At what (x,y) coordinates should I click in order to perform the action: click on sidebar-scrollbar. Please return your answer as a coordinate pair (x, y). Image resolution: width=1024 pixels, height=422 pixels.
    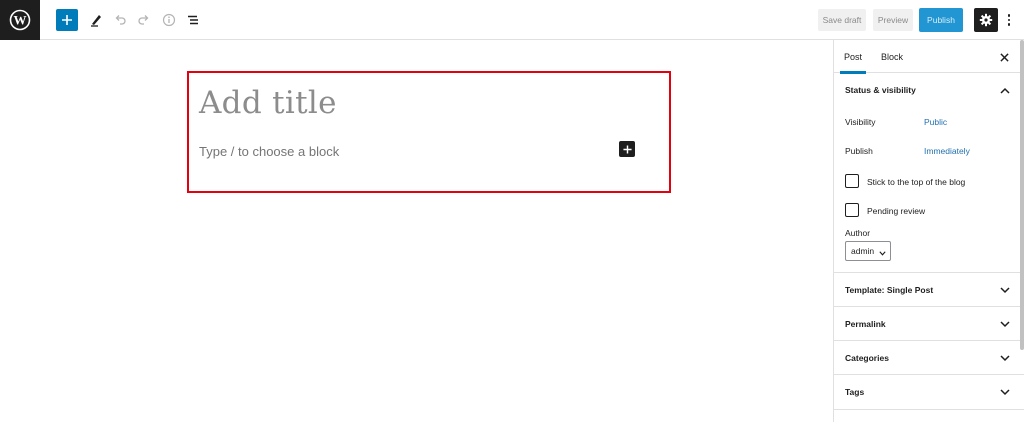
    Looking at the image, I should click on (1022, 195).